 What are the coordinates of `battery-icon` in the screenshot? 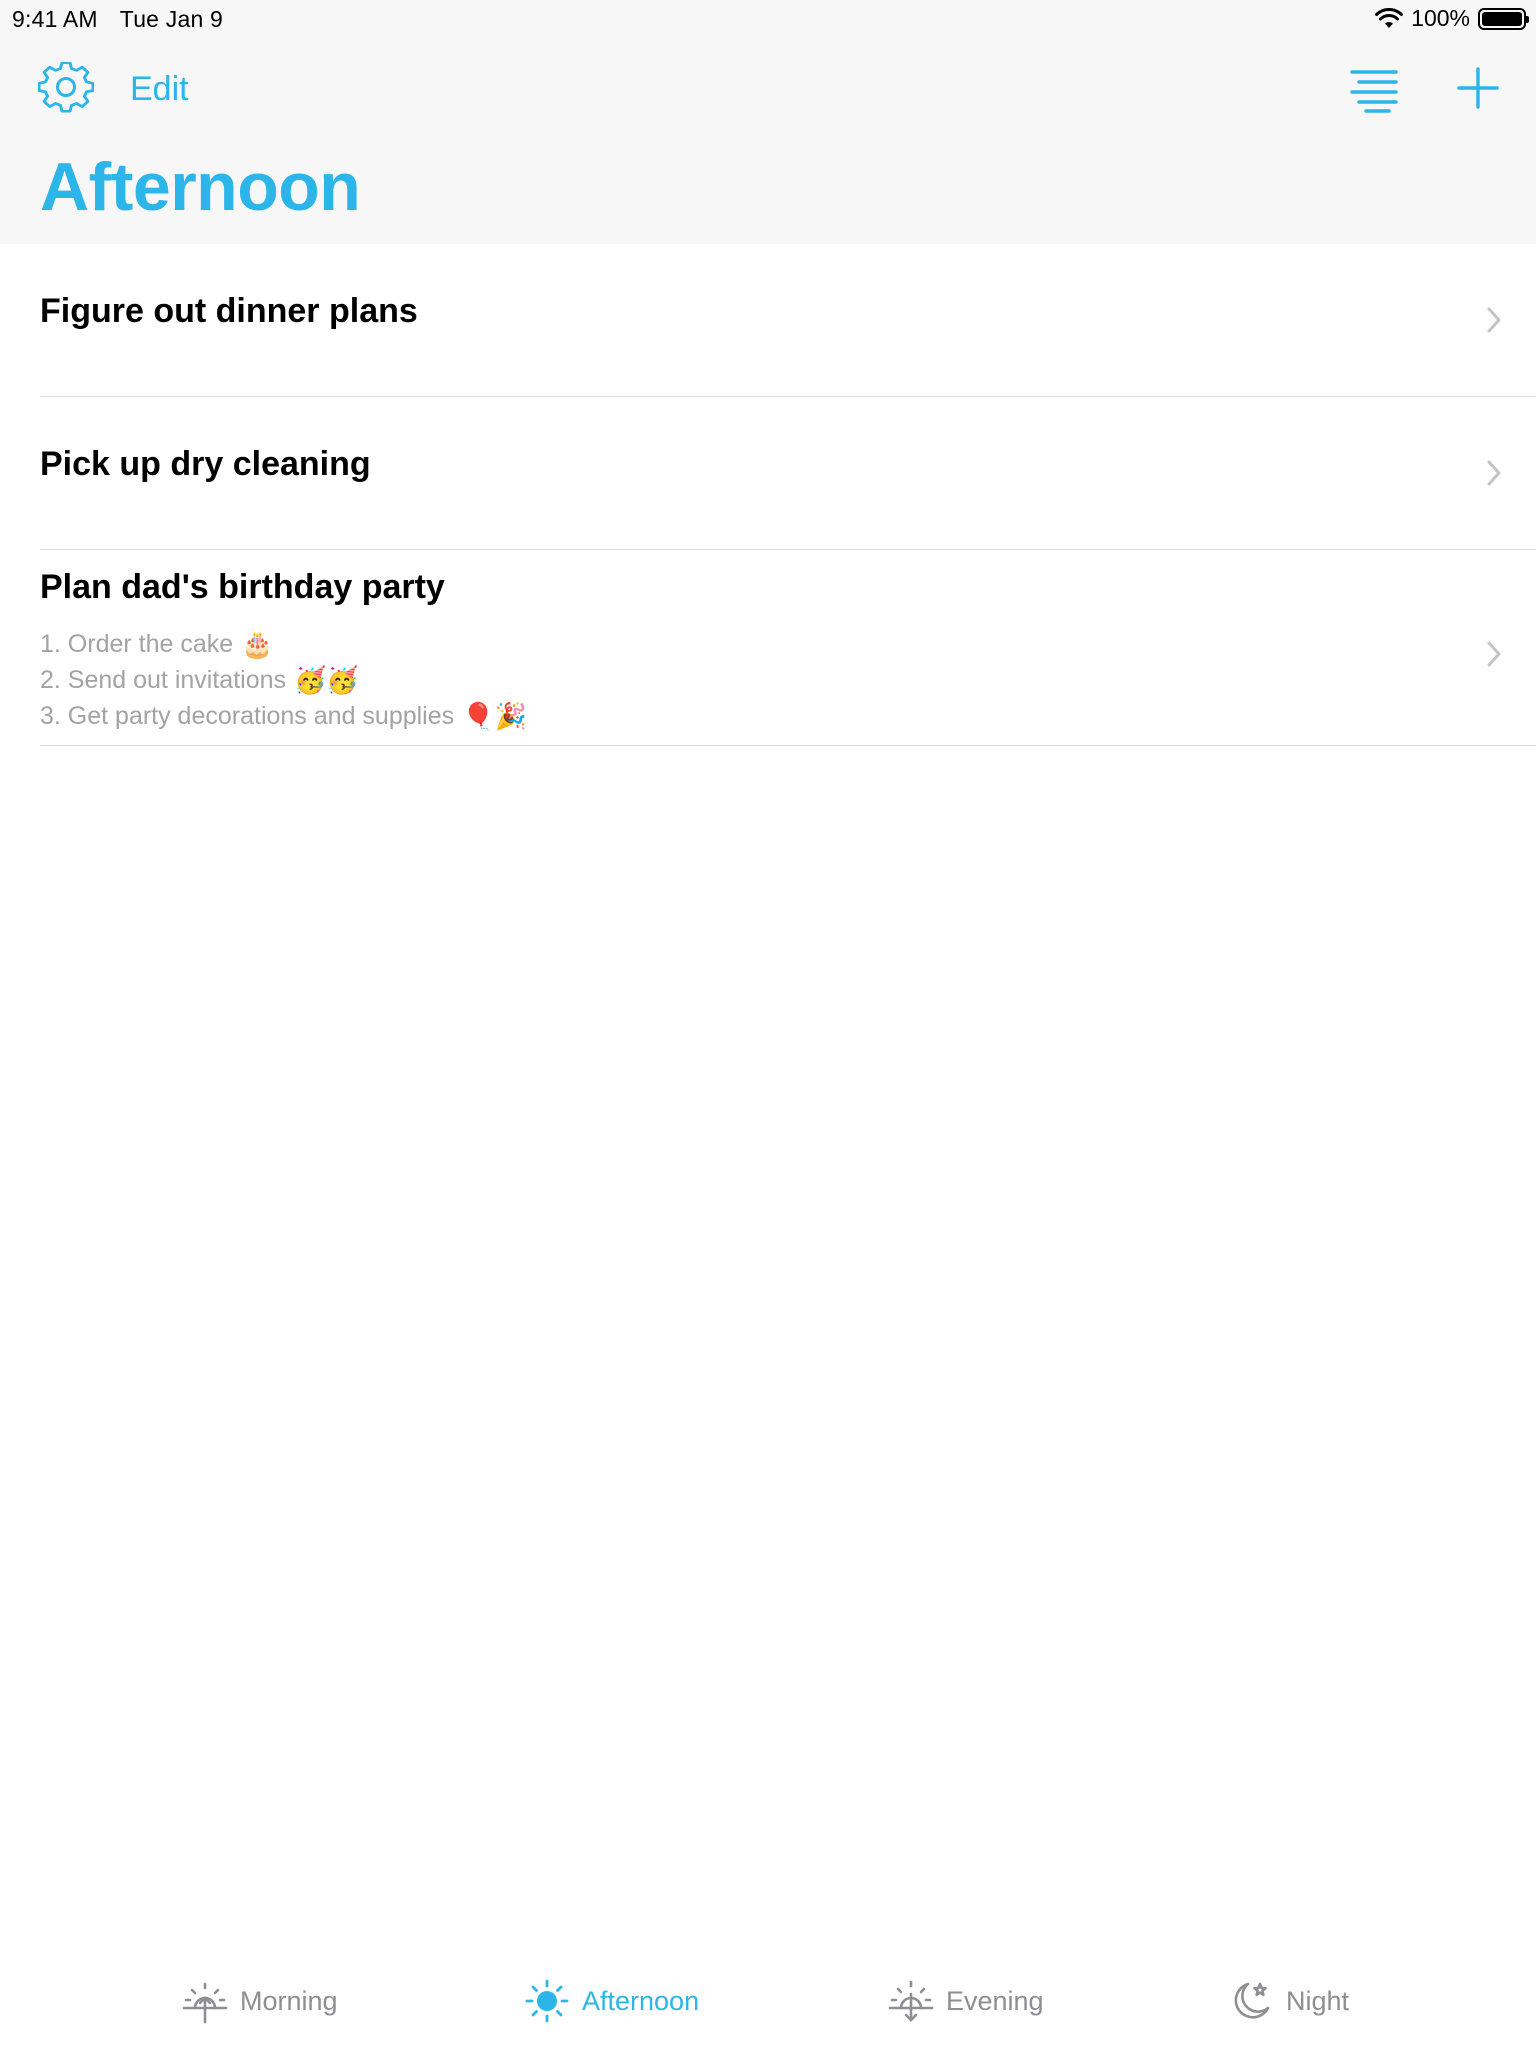 It's located at (1503, 18).